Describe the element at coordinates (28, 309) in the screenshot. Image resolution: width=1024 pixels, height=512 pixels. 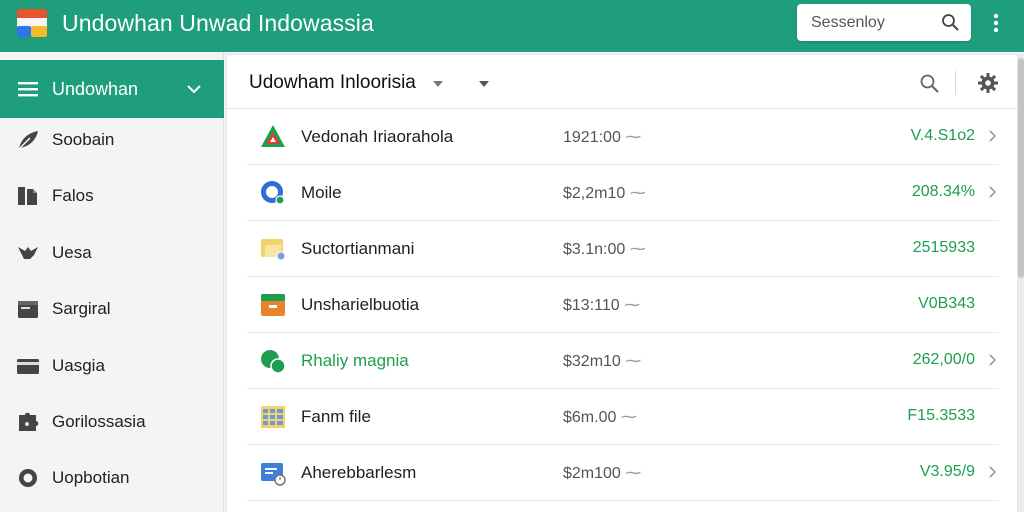
I see `folder-icon` at that location.